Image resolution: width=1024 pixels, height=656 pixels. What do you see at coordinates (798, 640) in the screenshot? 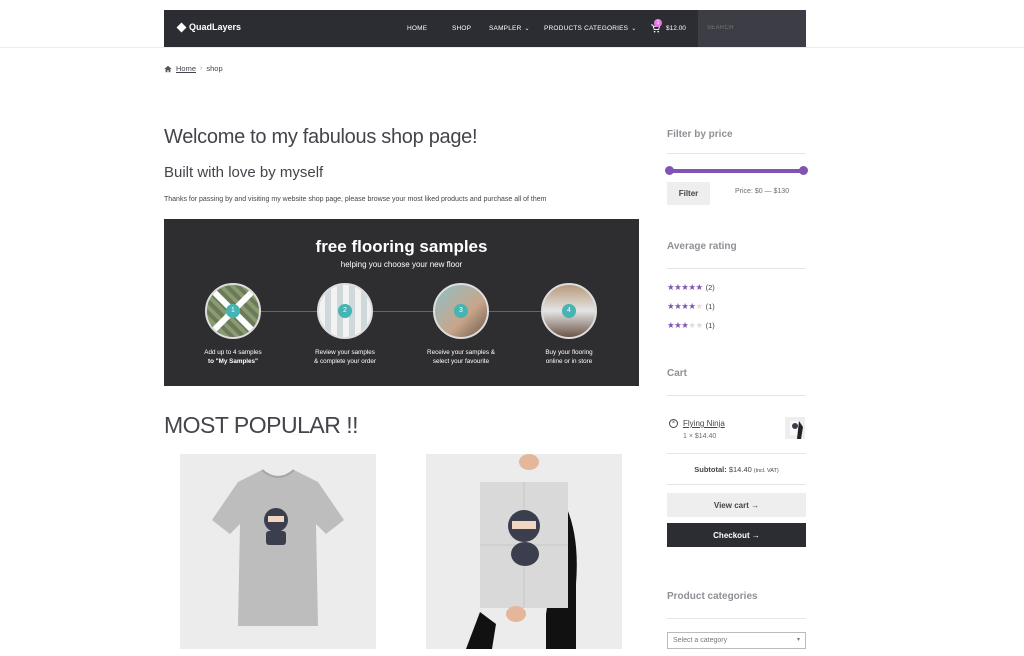
I see `select-caret-icon: ▾` at bounding box center [798, 640].